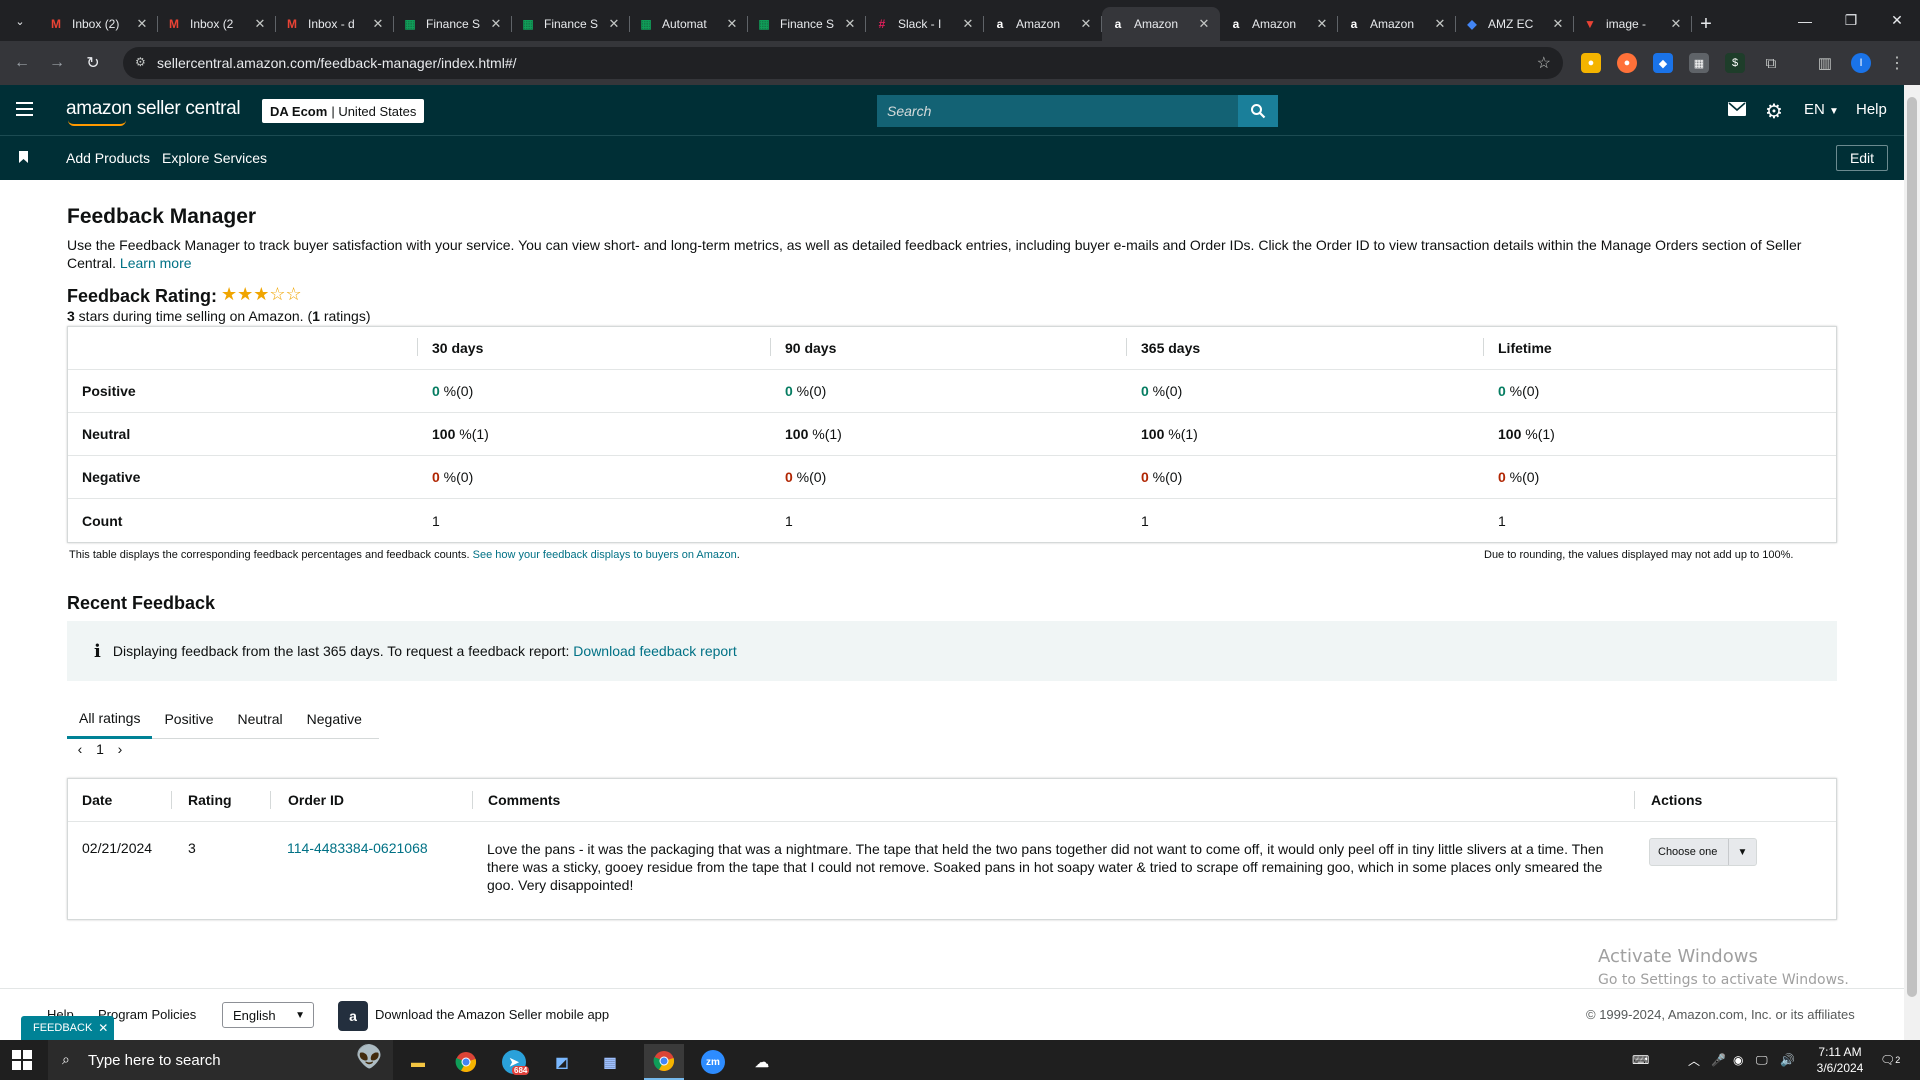 The height and width of the screenshot is (1080, 1920). I want to click on menu-kebab-icon: ⋮, so click(1897, 63).